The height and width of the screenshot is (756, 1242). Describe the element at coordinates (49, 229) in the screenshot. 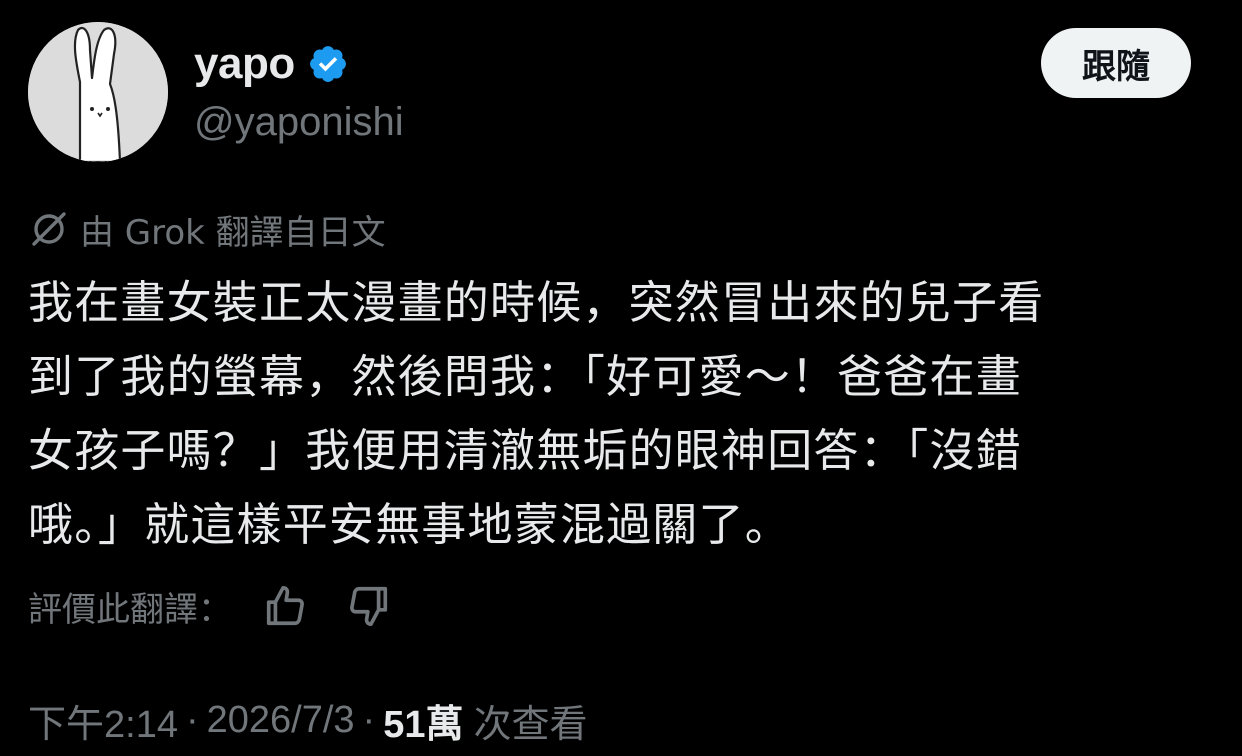

I see `grok-icon` at that location.